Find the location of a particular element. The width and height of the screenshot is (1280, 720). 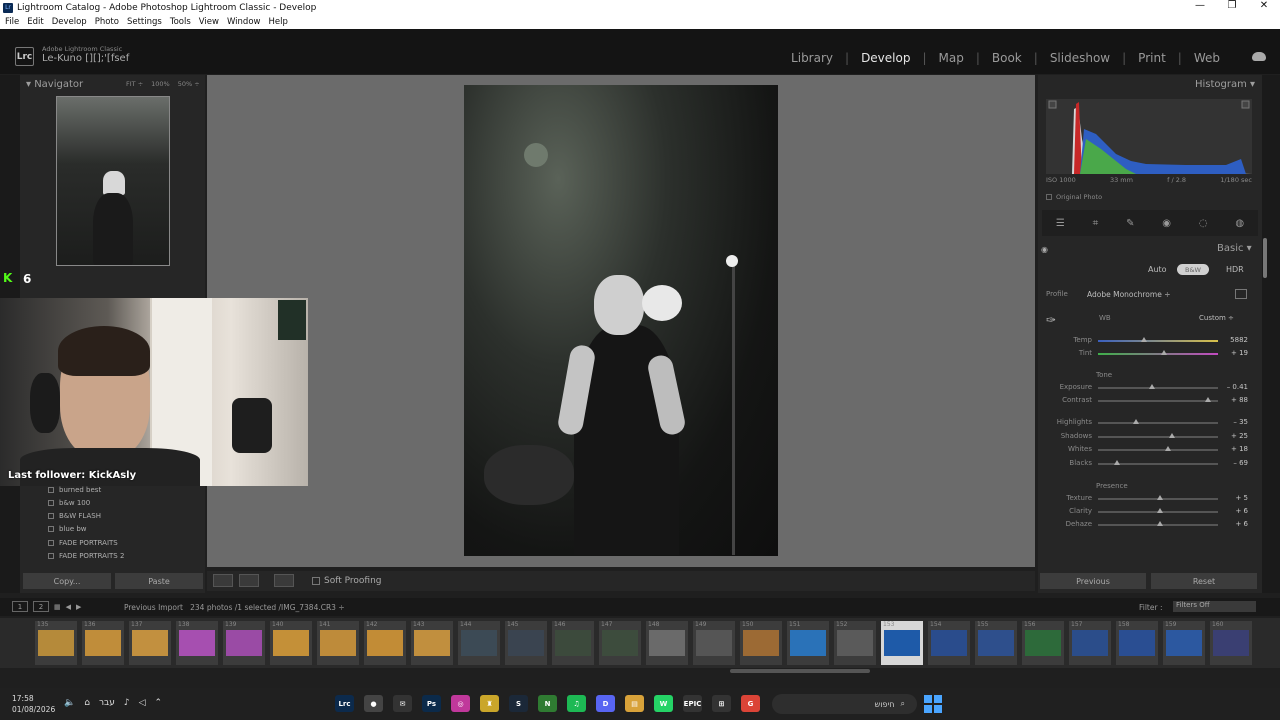

basic-panel-title: Basic ▾ is located at coordinates (1234, 248).